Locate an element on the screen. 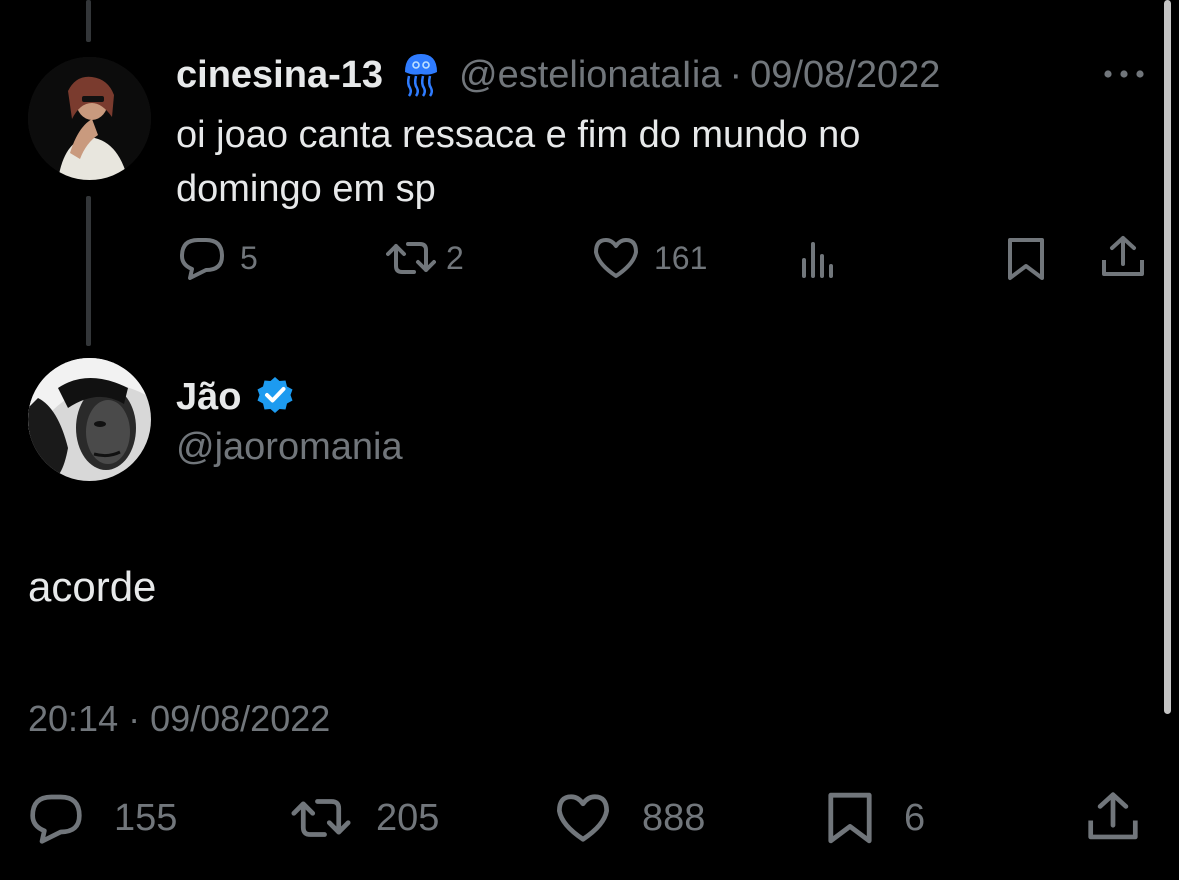  main-retweet-button: 205 is located at coordinates (364, 818).